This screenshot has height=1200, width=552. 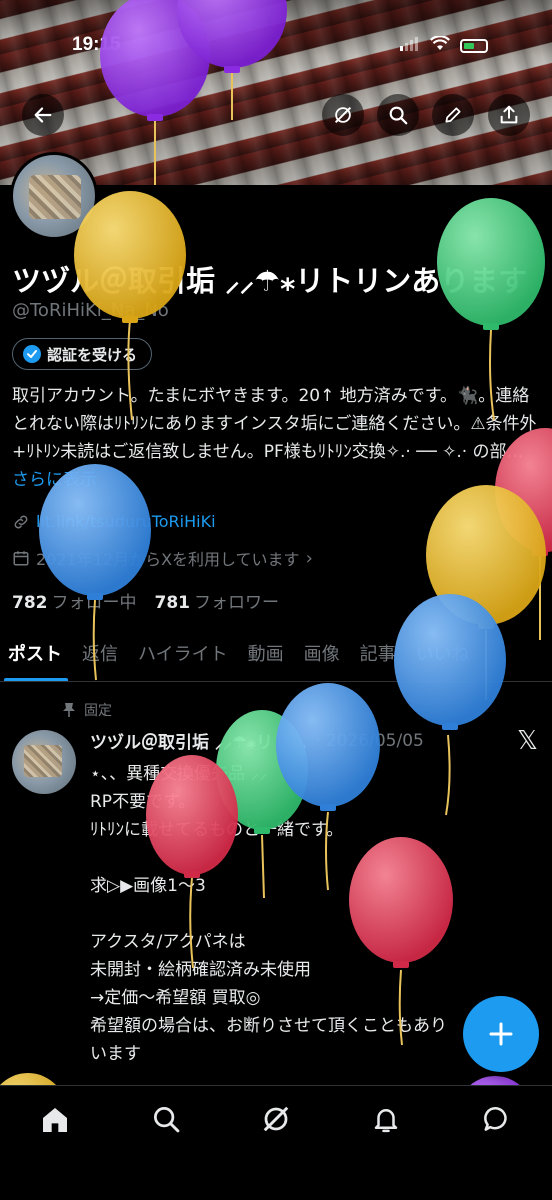 I want to click on verified-check-icon, so click(x=32, y=354).